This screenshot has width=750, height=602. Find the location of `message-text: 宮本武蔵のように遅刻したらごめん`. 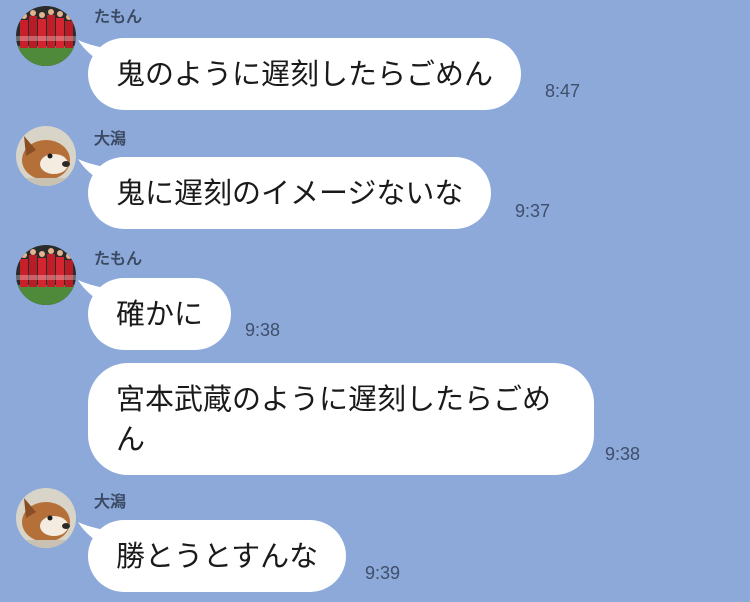

message-text: 宮本武蔵のように遅刻したらごめん is located at coordinates (334, 419).